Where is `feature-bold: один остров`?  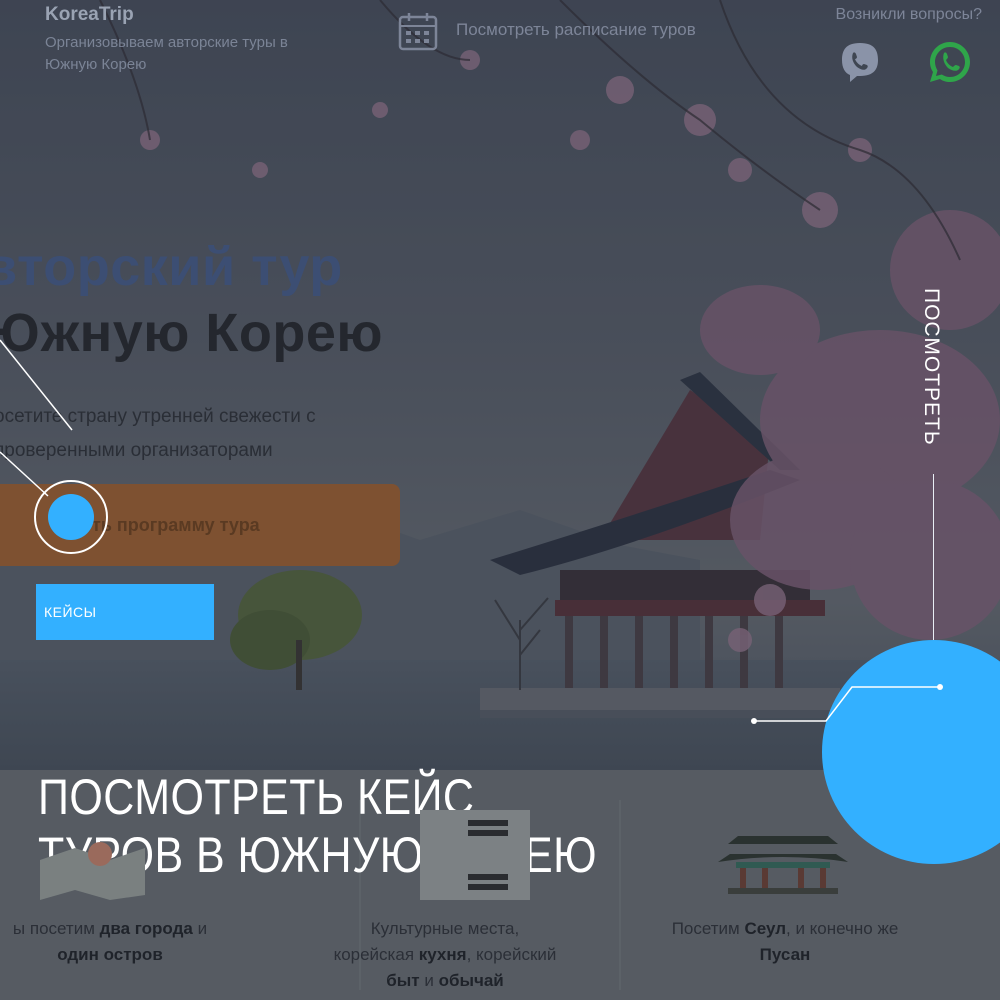 feature-bold: один остров is located at coordinates (110, 954).